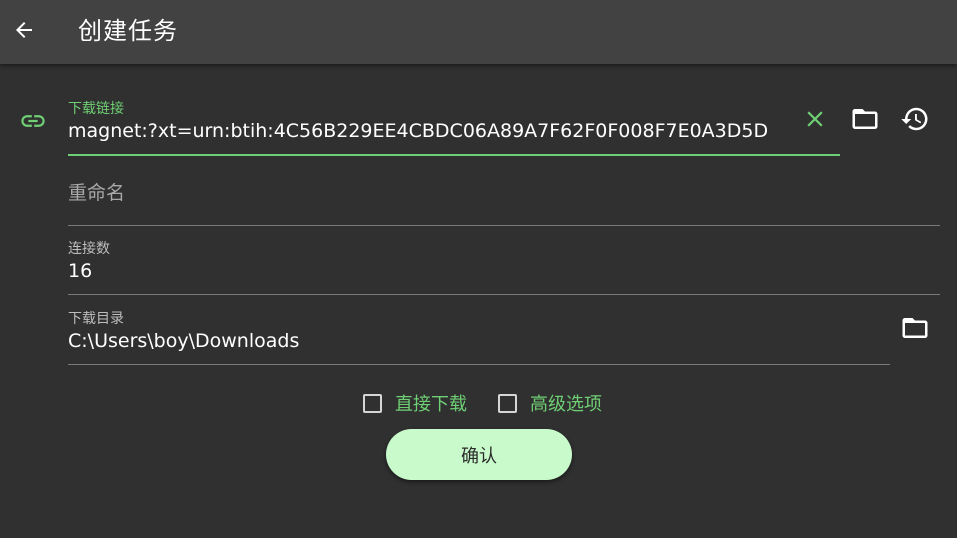 Image resolution: width=957 pixels, height=538 pixels. I want to click on close-icon, so click(815, 121).